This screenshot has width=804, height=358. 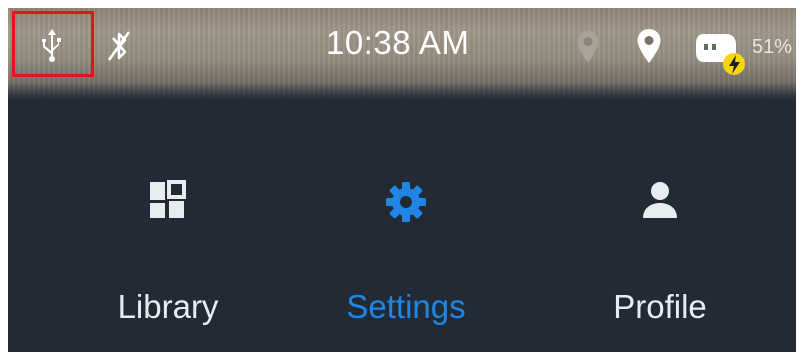 What do you see at coordinates (168, 200) in the screenshot?
I see `grid-icon` at bounding box center [168, 200].